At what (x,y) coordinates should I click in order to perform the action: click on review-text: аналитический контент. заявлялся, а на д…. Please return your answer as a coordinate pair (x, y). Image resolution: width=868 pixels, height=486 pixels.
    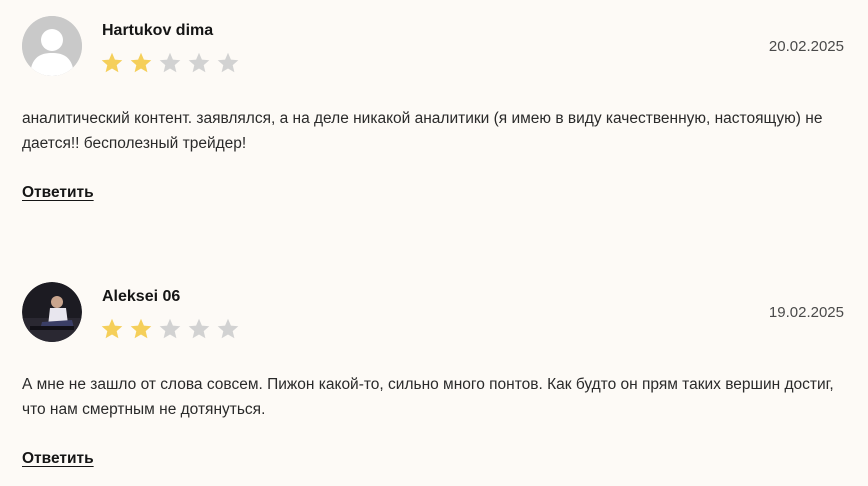
    Looking at the image, I should click on (422, 131).